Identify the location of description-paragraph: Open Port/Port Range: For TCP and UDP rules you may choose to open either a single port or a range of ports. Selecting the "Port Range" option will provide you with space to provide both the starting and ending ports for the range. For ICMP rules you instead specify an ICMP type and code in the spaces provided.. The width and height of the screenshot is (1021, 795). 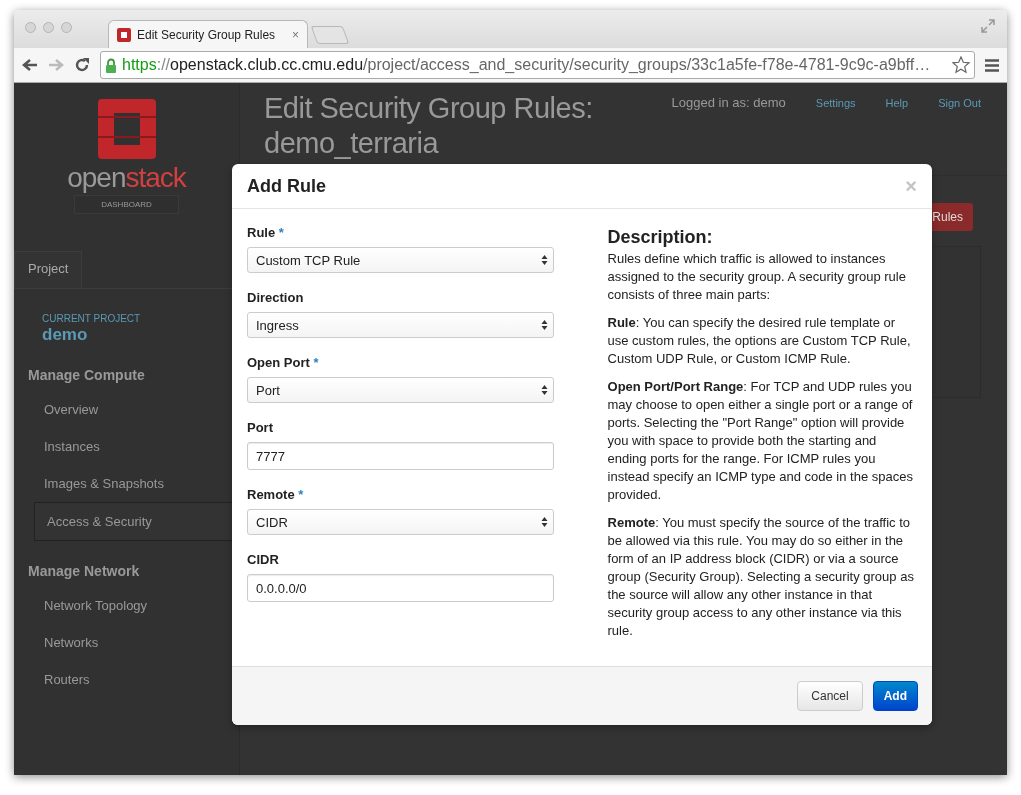
(760, 441).